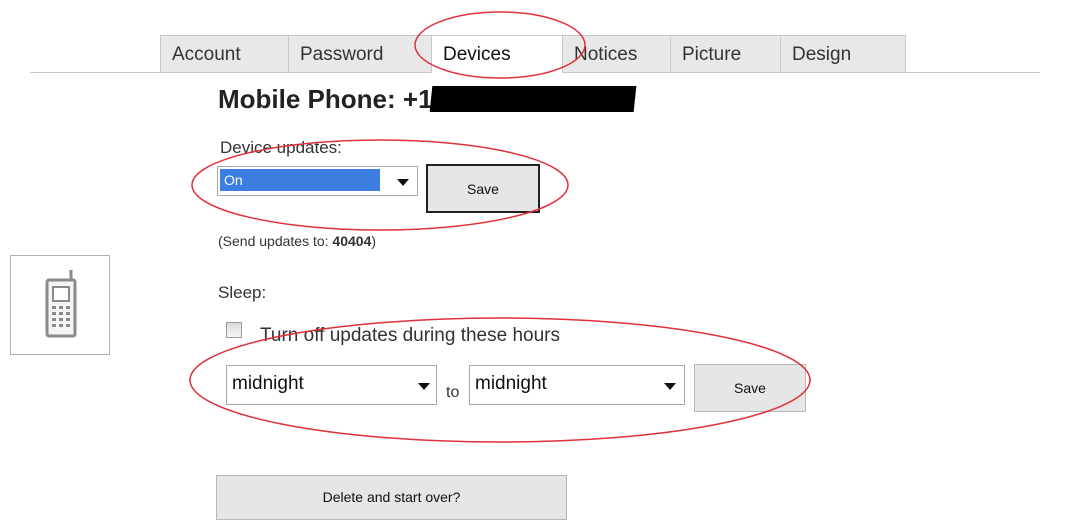 Image resolution: width=1067 pixels, height=520 pixels. What do you see at coordinates (268, 383) in the screenshot?
I see `sleep-from-value: midnight` at bounding box center [268, 383].